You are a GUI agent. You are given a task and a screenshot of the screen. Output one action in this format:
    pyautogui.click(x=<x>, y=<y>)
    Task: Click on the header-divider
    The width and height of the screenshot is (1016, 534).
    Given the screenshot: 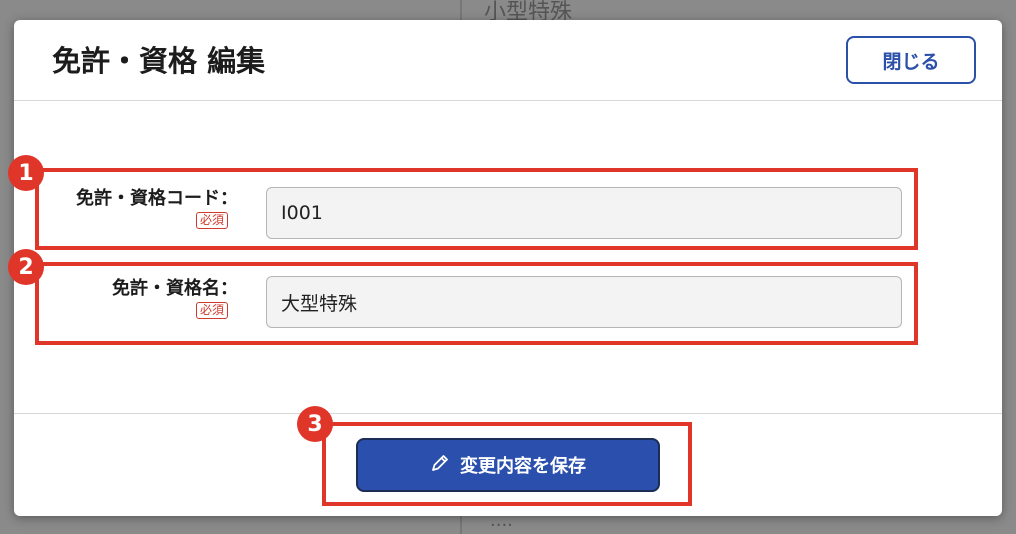 What is the action you would take?
    pyautogui.click(x=508, y=100)
    